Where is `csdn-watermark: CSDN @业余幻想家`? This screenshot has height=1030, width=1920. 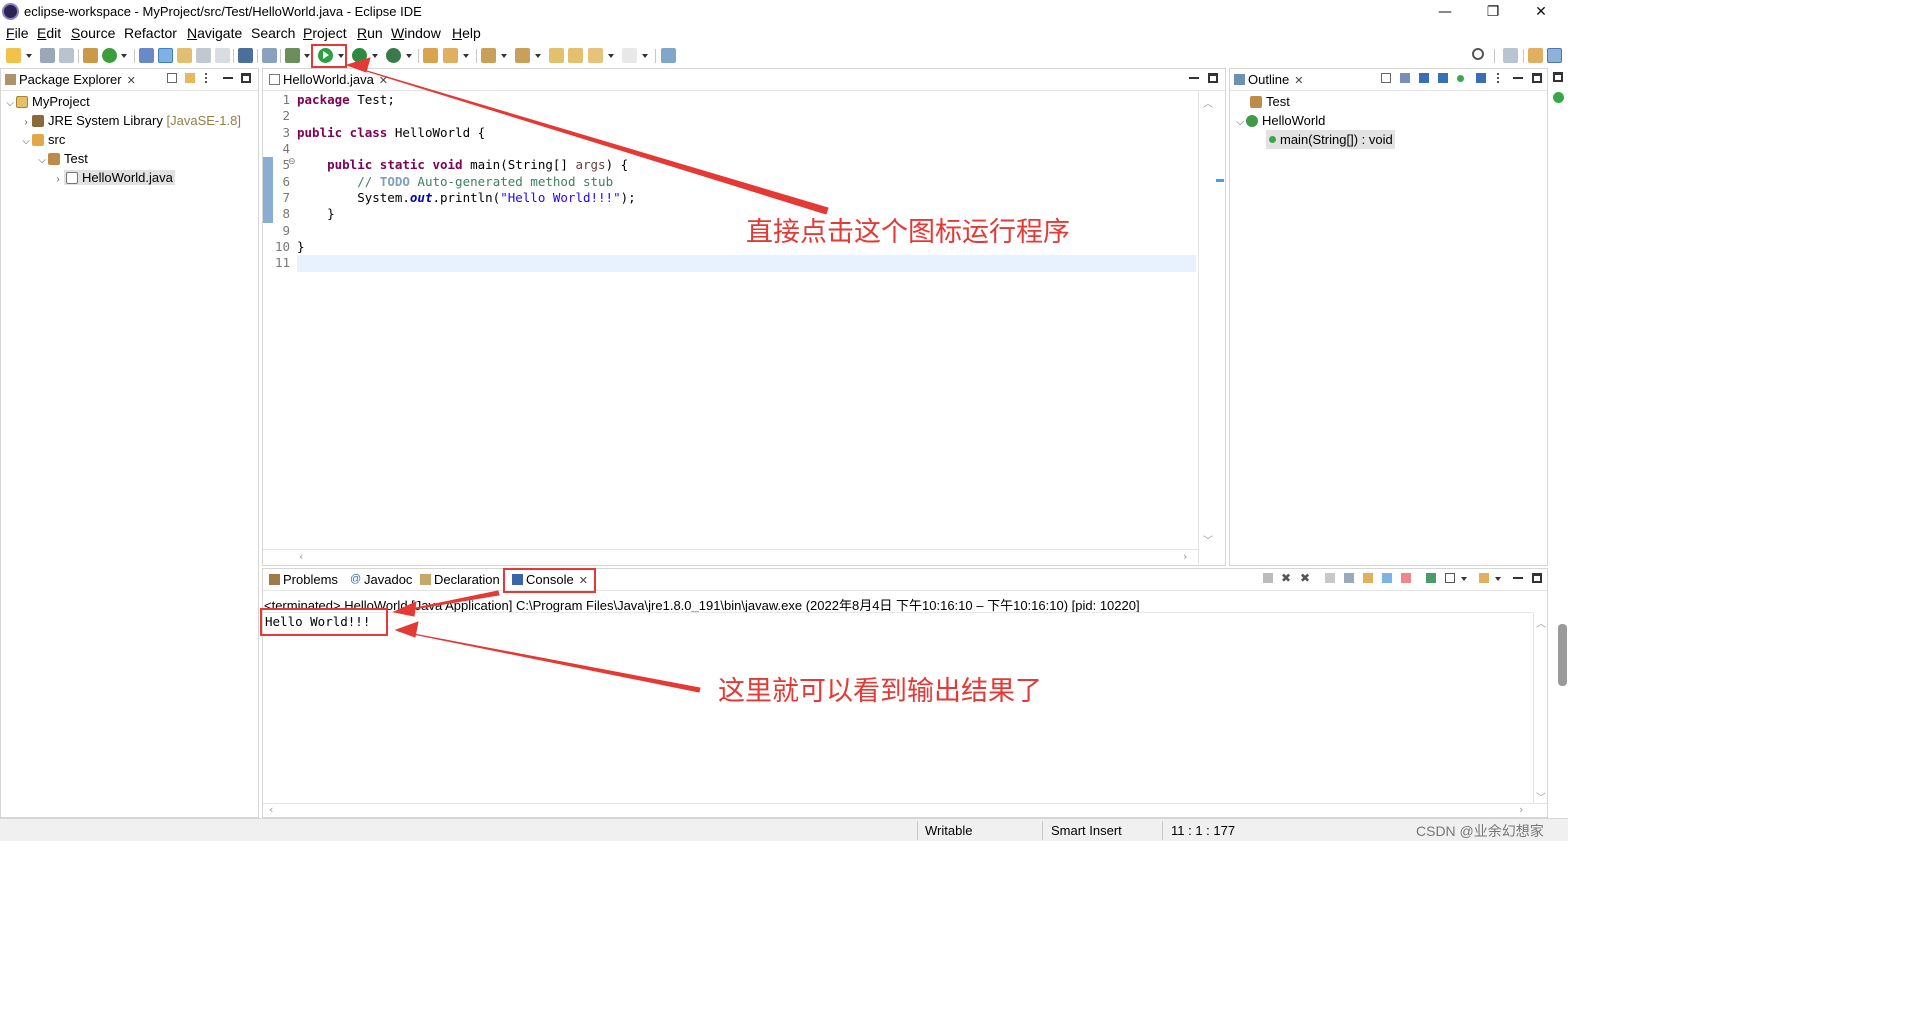
csdn-watermark: CSDN @业余幻想家 is located at coordinates (1480, 831).